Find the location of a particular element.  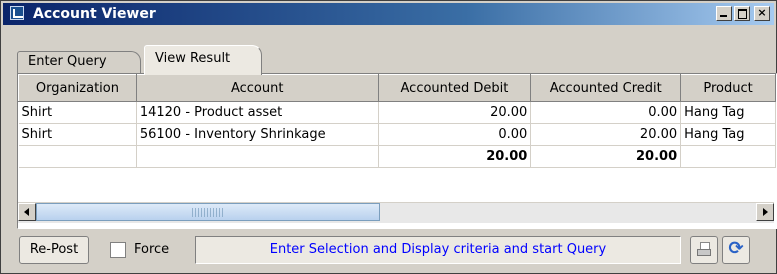

scrollbar-thumb is located at coordinates (208, 212).